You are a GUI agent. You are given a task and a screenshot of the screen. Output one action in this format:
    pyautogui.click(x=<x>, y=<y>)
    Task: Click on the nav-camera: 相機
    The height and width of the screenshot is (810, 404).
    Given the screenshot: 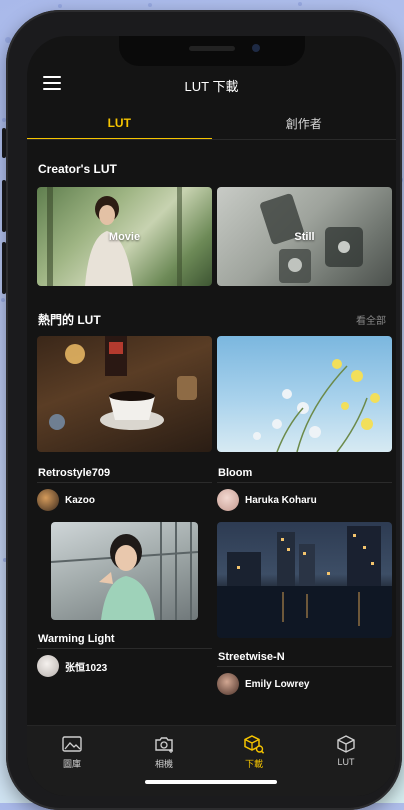 What is the action you would take?
    pyautogui.click(x=164, y=752)
    